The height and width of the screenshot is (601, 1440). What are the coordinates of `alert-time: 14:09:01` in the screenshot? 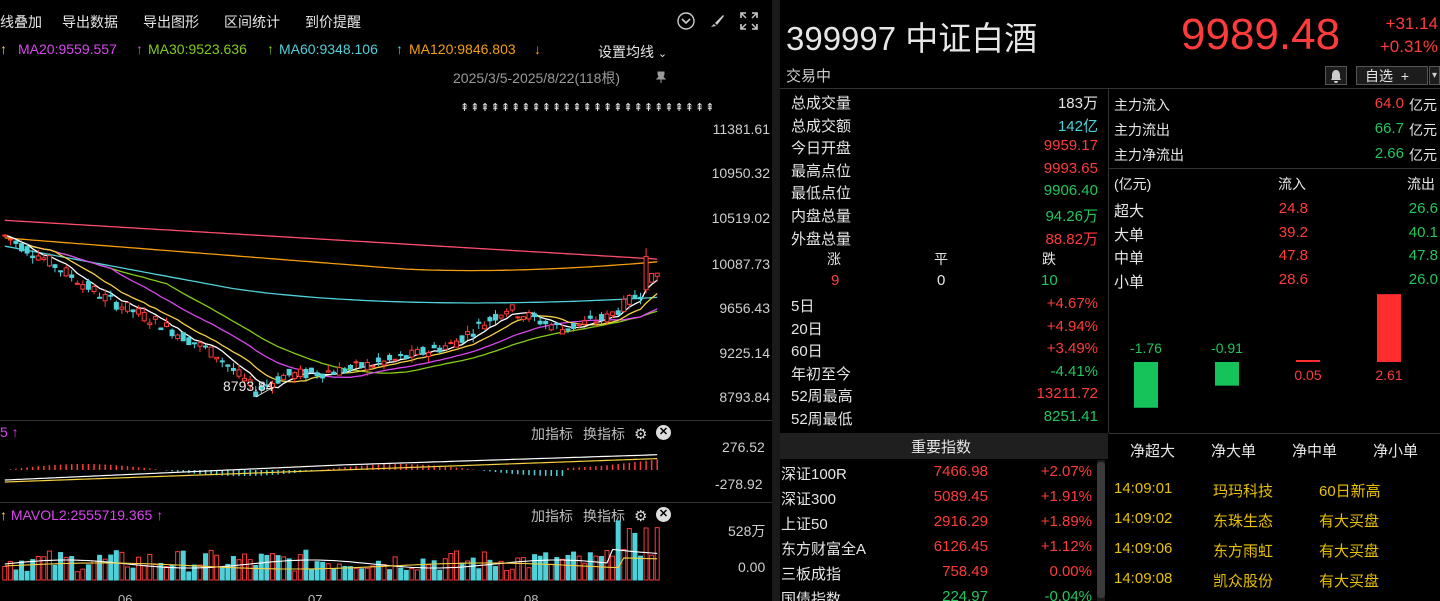 It's located at (1143, 488).